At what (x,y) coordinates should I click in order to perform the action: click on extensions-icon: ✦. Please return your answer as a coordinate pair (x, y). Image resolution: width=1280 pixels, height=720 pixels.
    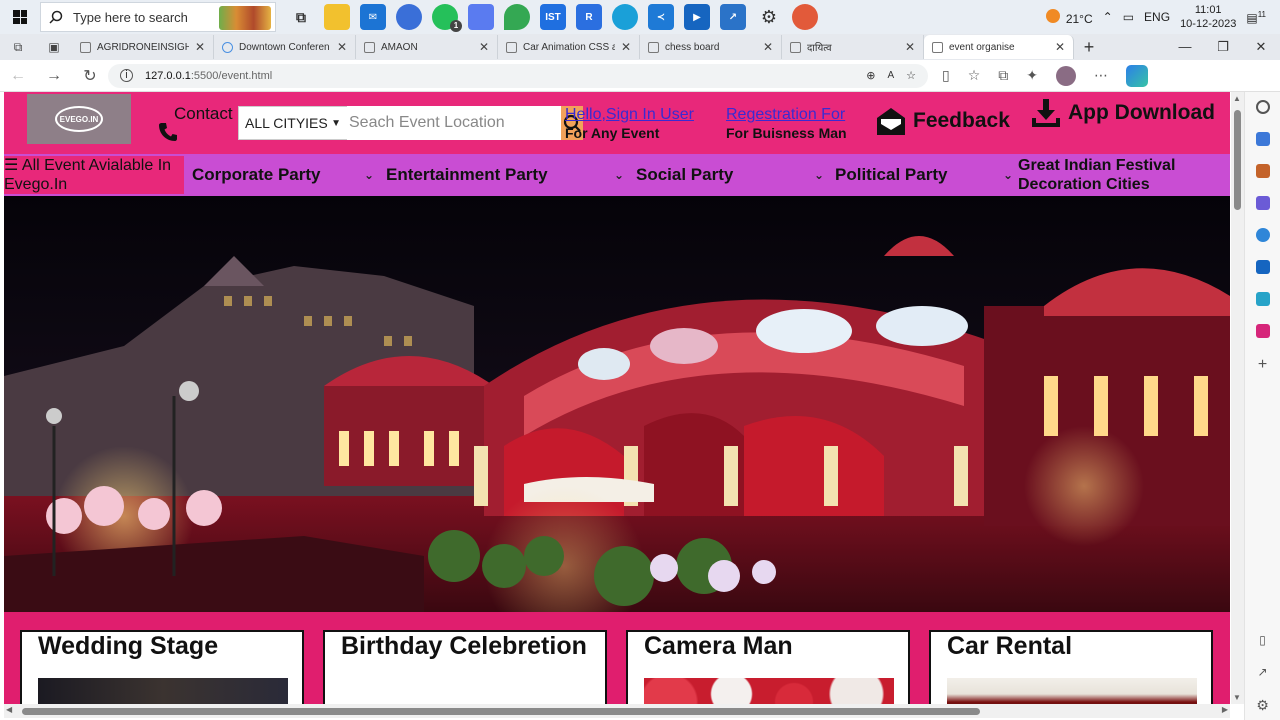
    Looking at the image, I should click on (1032, 75).